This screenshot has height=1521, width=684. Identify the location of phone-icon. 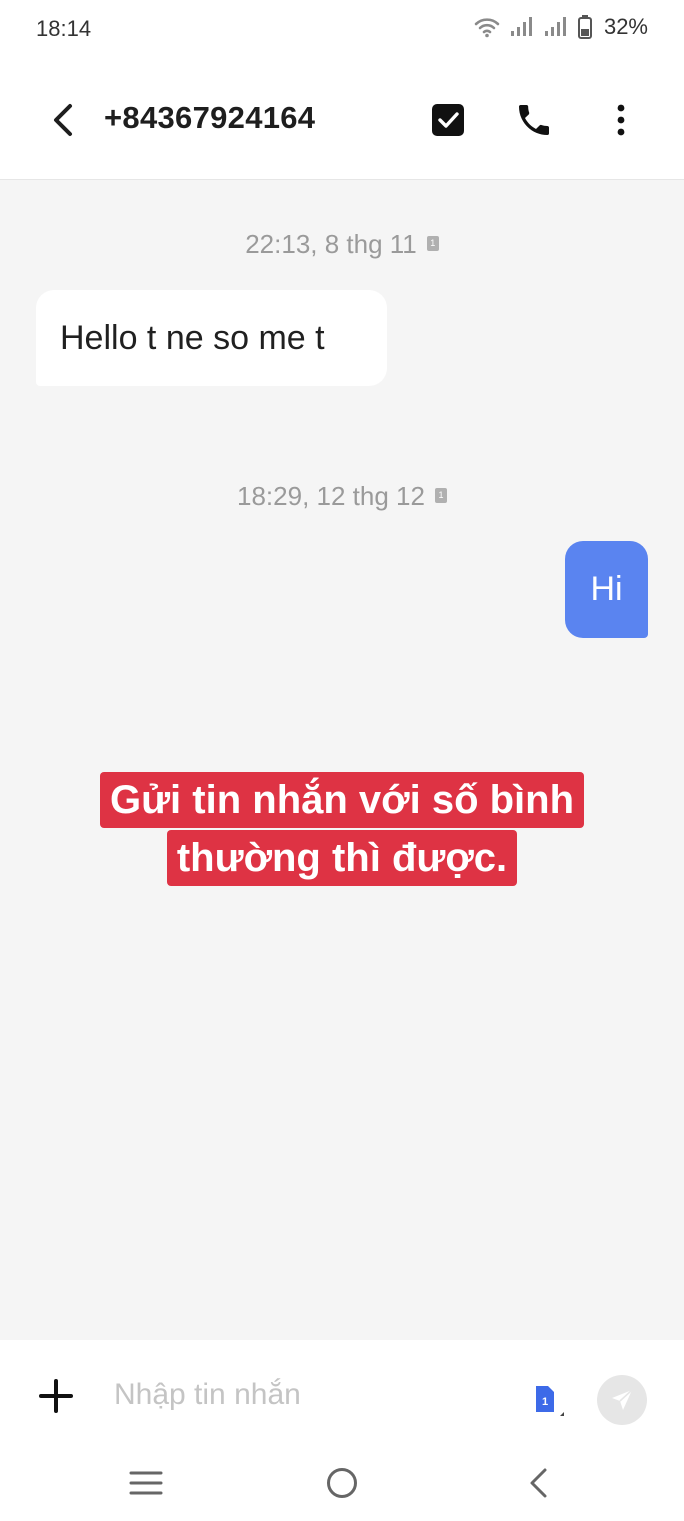
(534, 120).